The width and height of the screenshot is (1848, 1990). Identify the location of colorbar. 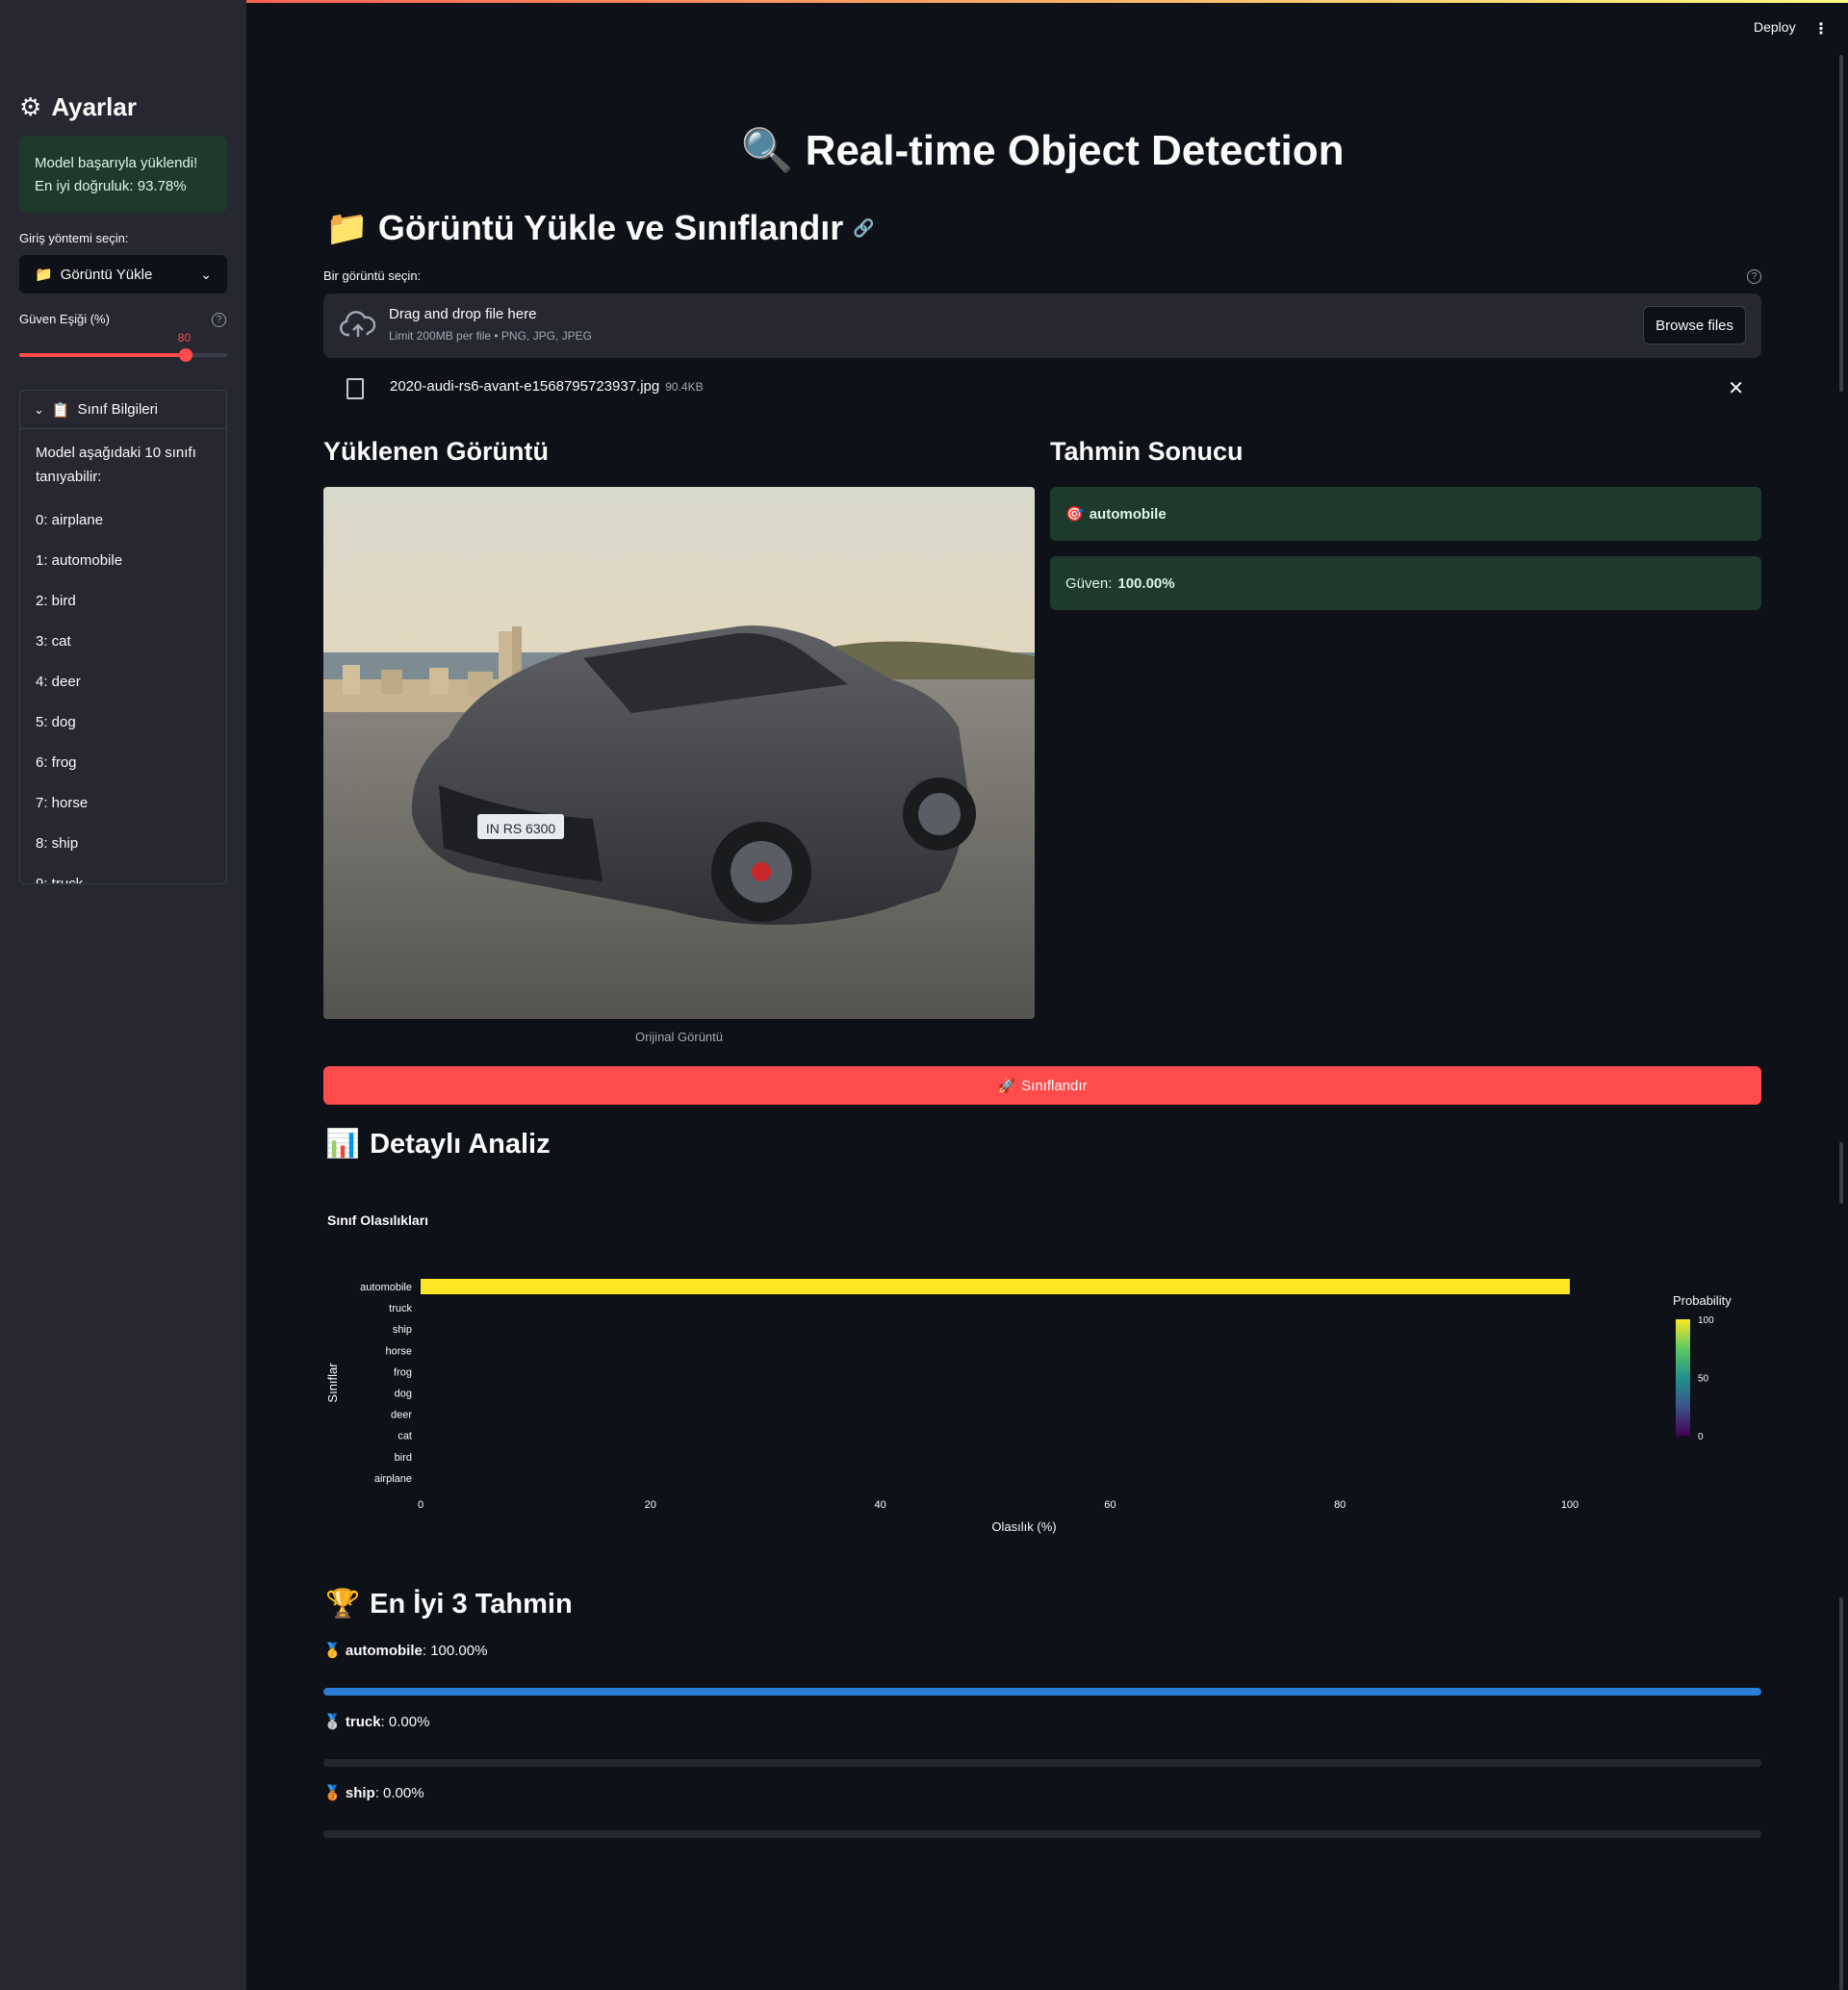
(1683, 1377).